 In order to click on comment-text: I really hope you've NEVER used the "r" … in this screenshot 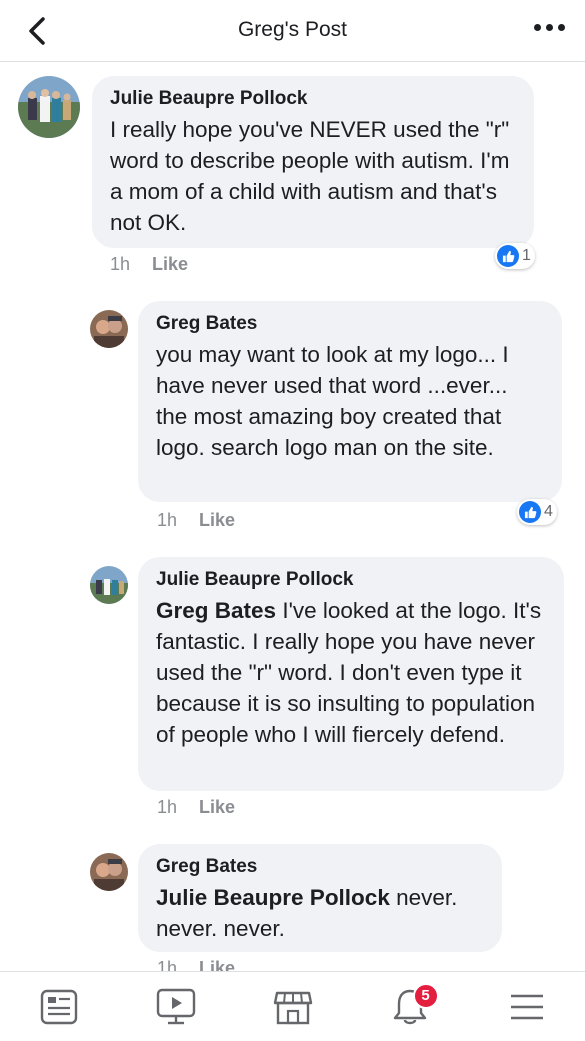, I will do `click(310, 176)`.